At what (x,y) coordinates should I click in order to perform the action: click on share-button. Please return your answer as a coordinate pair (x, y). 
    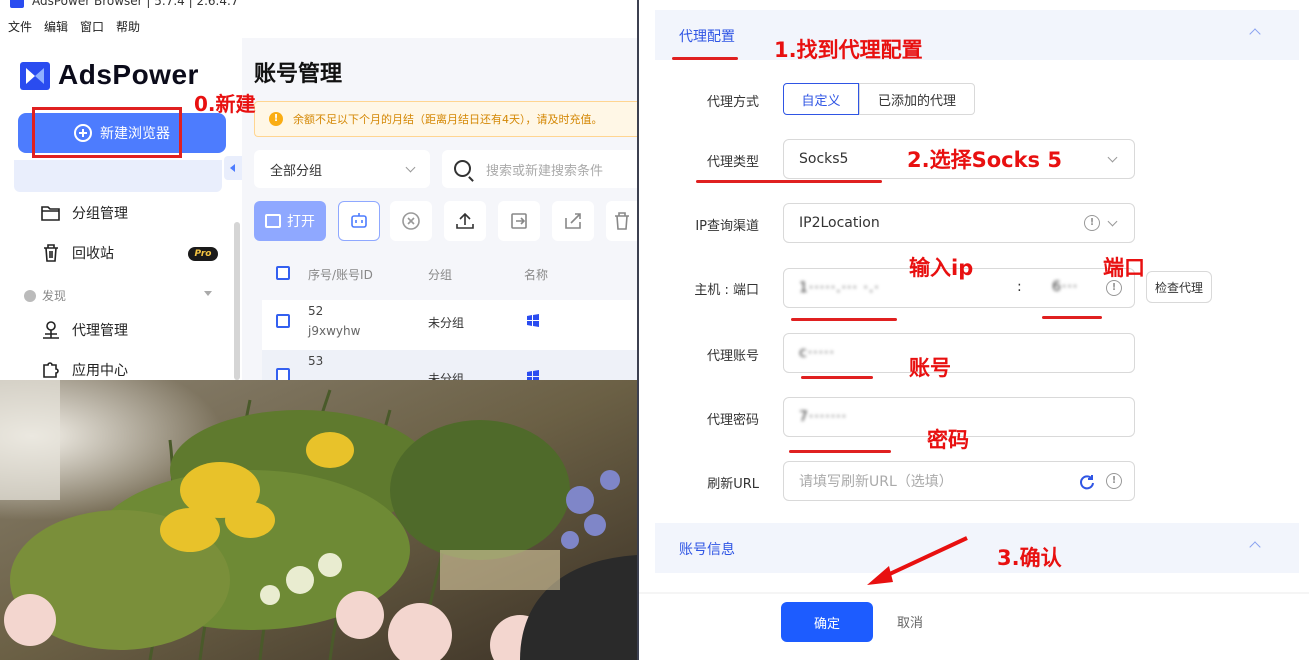
    Looking at the image, I should click on (573, 221).